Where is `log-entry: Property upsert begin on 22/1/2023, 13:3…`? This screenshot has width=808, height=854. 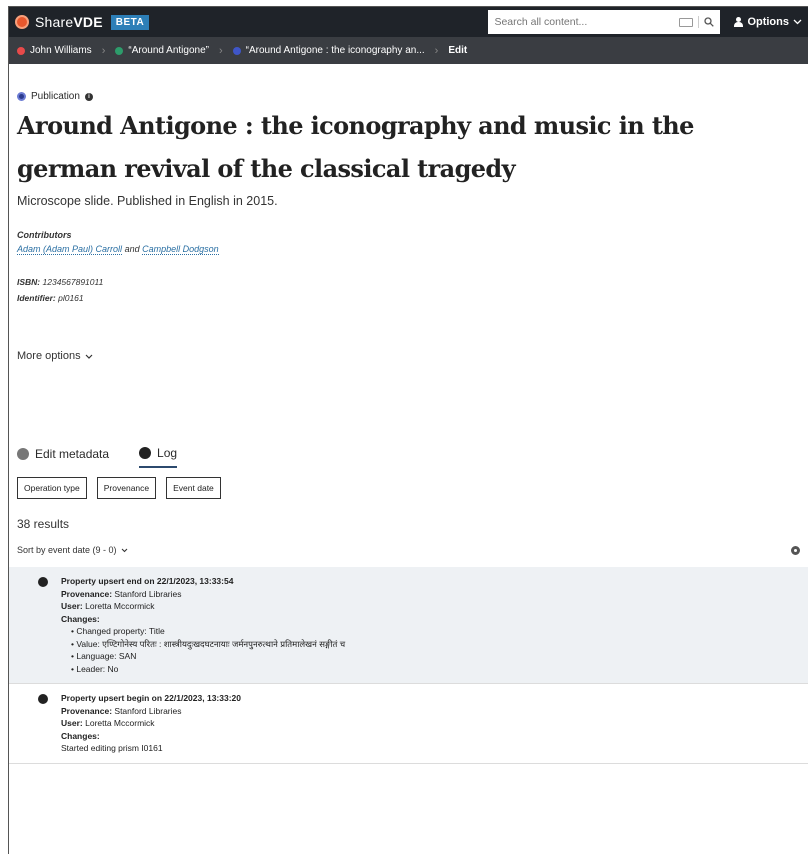 log-entry: Property upsert begin on 22/1/2023, 13:3… is located at coordinates (408, 724).